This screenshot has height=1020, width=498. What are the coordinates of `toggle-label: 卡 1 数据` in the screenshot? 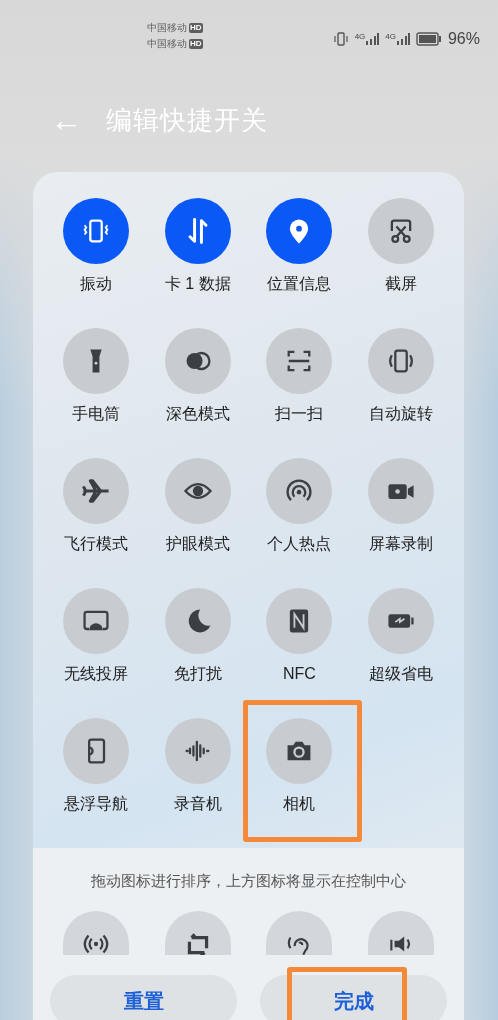 It's located at (197, 284).